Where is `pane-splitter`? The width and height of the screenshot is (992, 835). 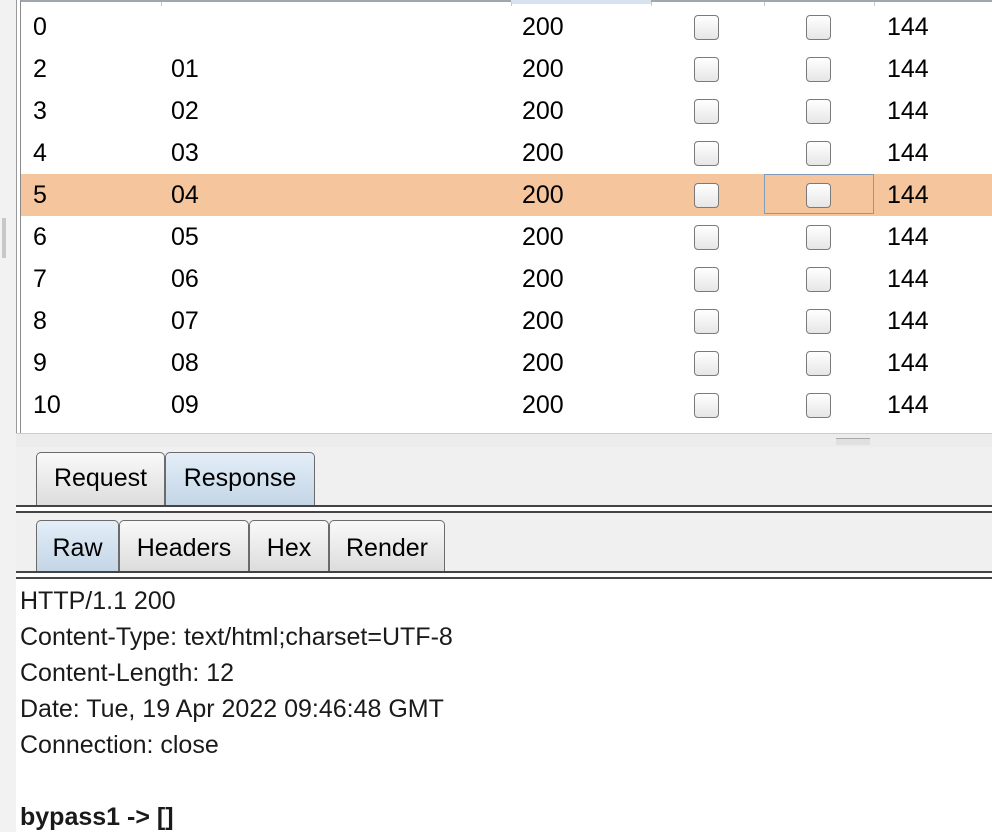
pane-splitter is located at coordinates (504, 440).